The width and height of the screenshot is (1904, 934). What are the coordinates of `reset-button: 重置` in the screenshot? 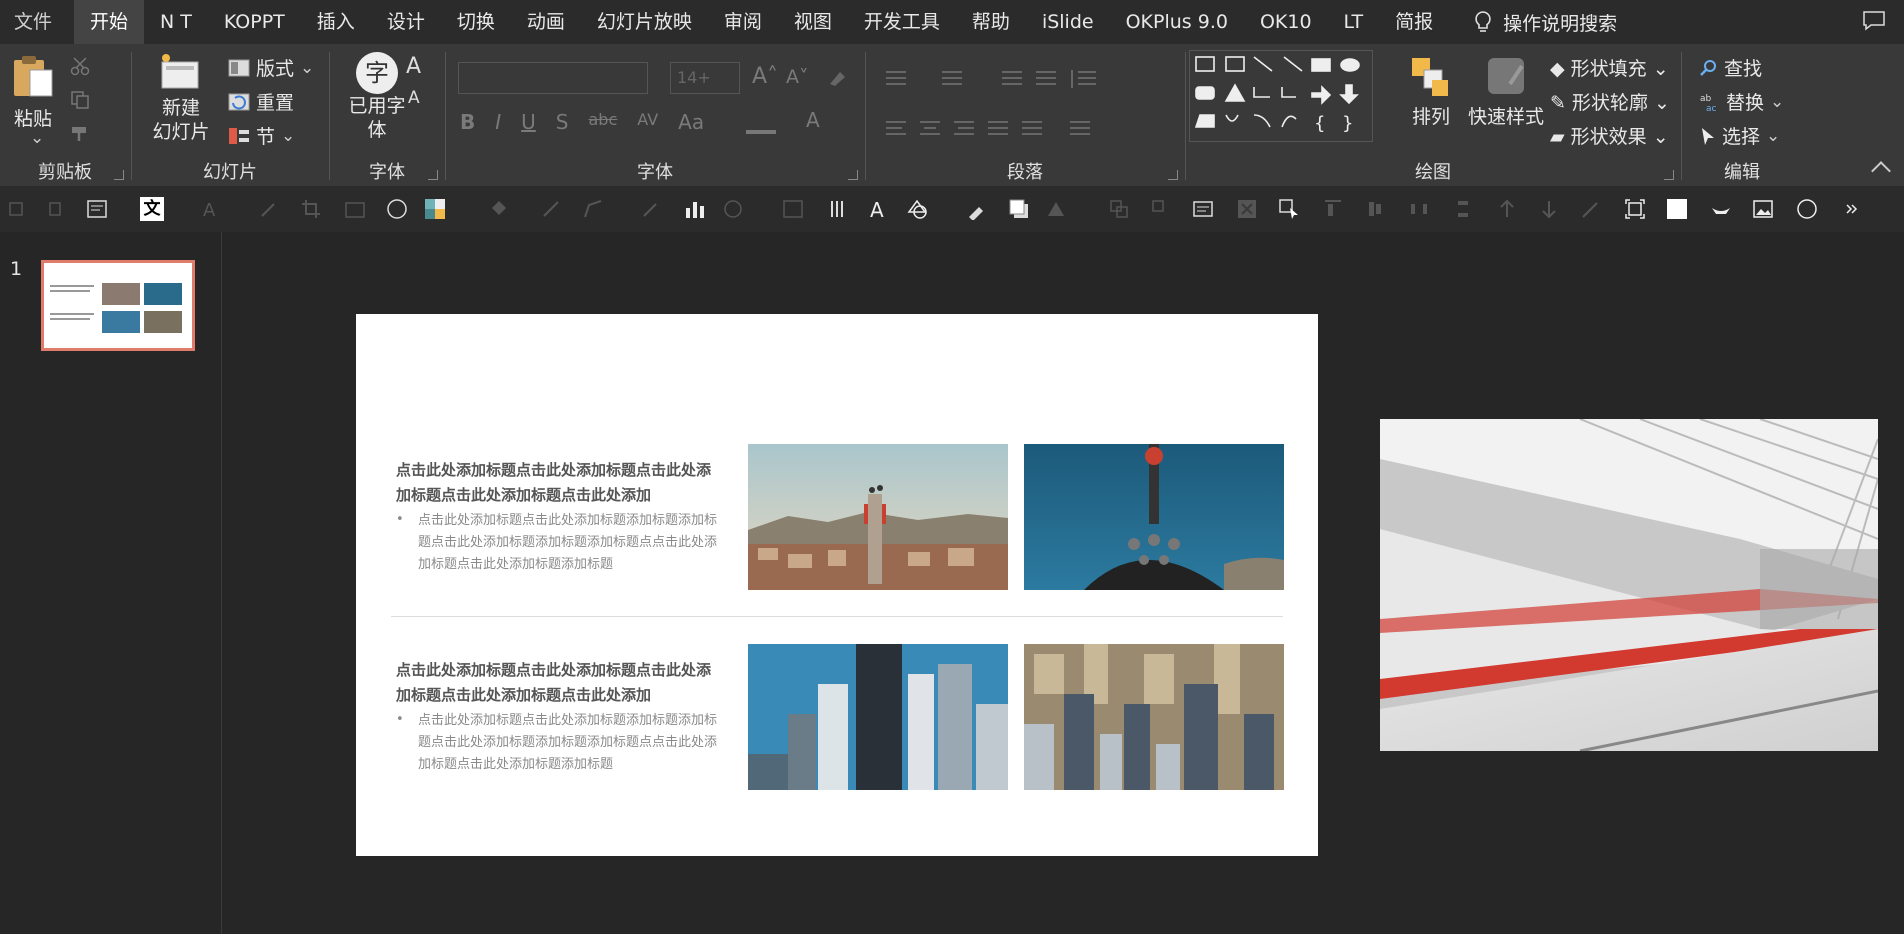 It's located at (261, 101).